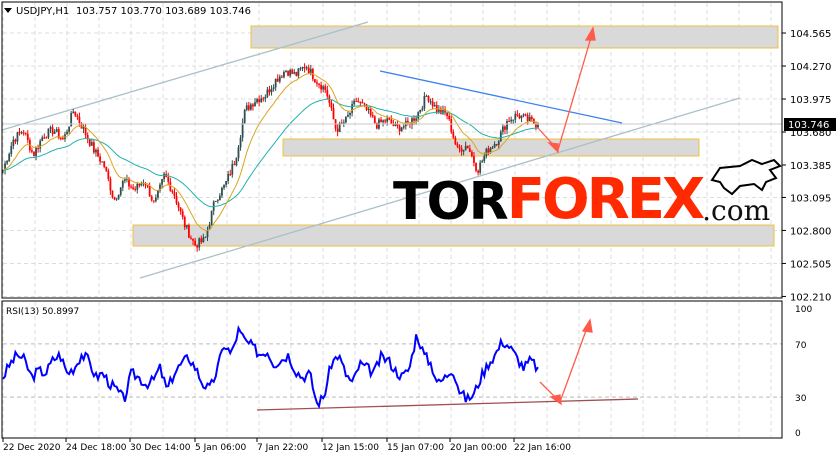 This screenshot has height=458, width=838. I want to click on rsi-label: RSI(13) 50.8997, so click(42, 312).